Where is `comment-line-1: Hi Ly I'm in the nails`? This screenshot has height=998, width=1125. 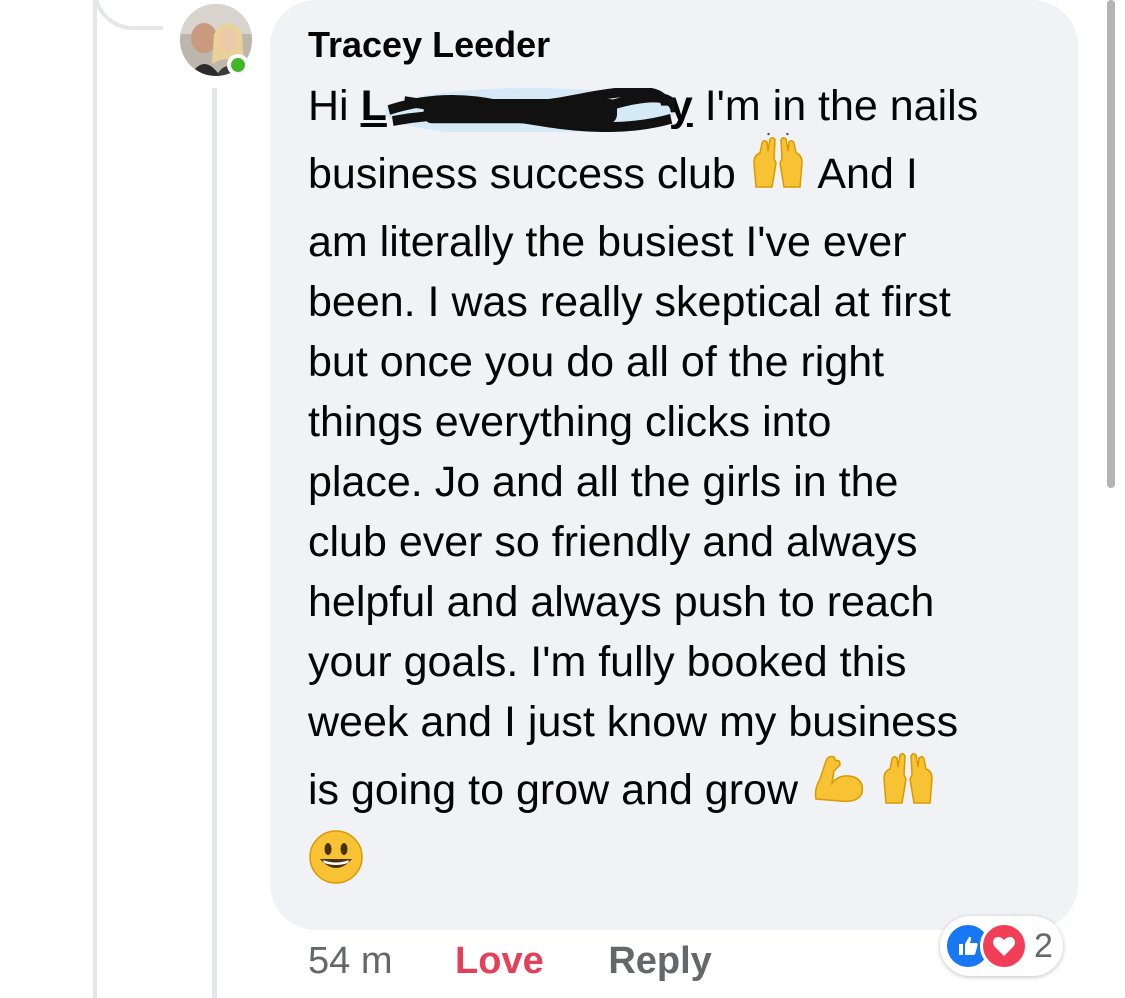
comment-line-1: Hi Ly I'm in the nails is located at coordinates (678, 106).